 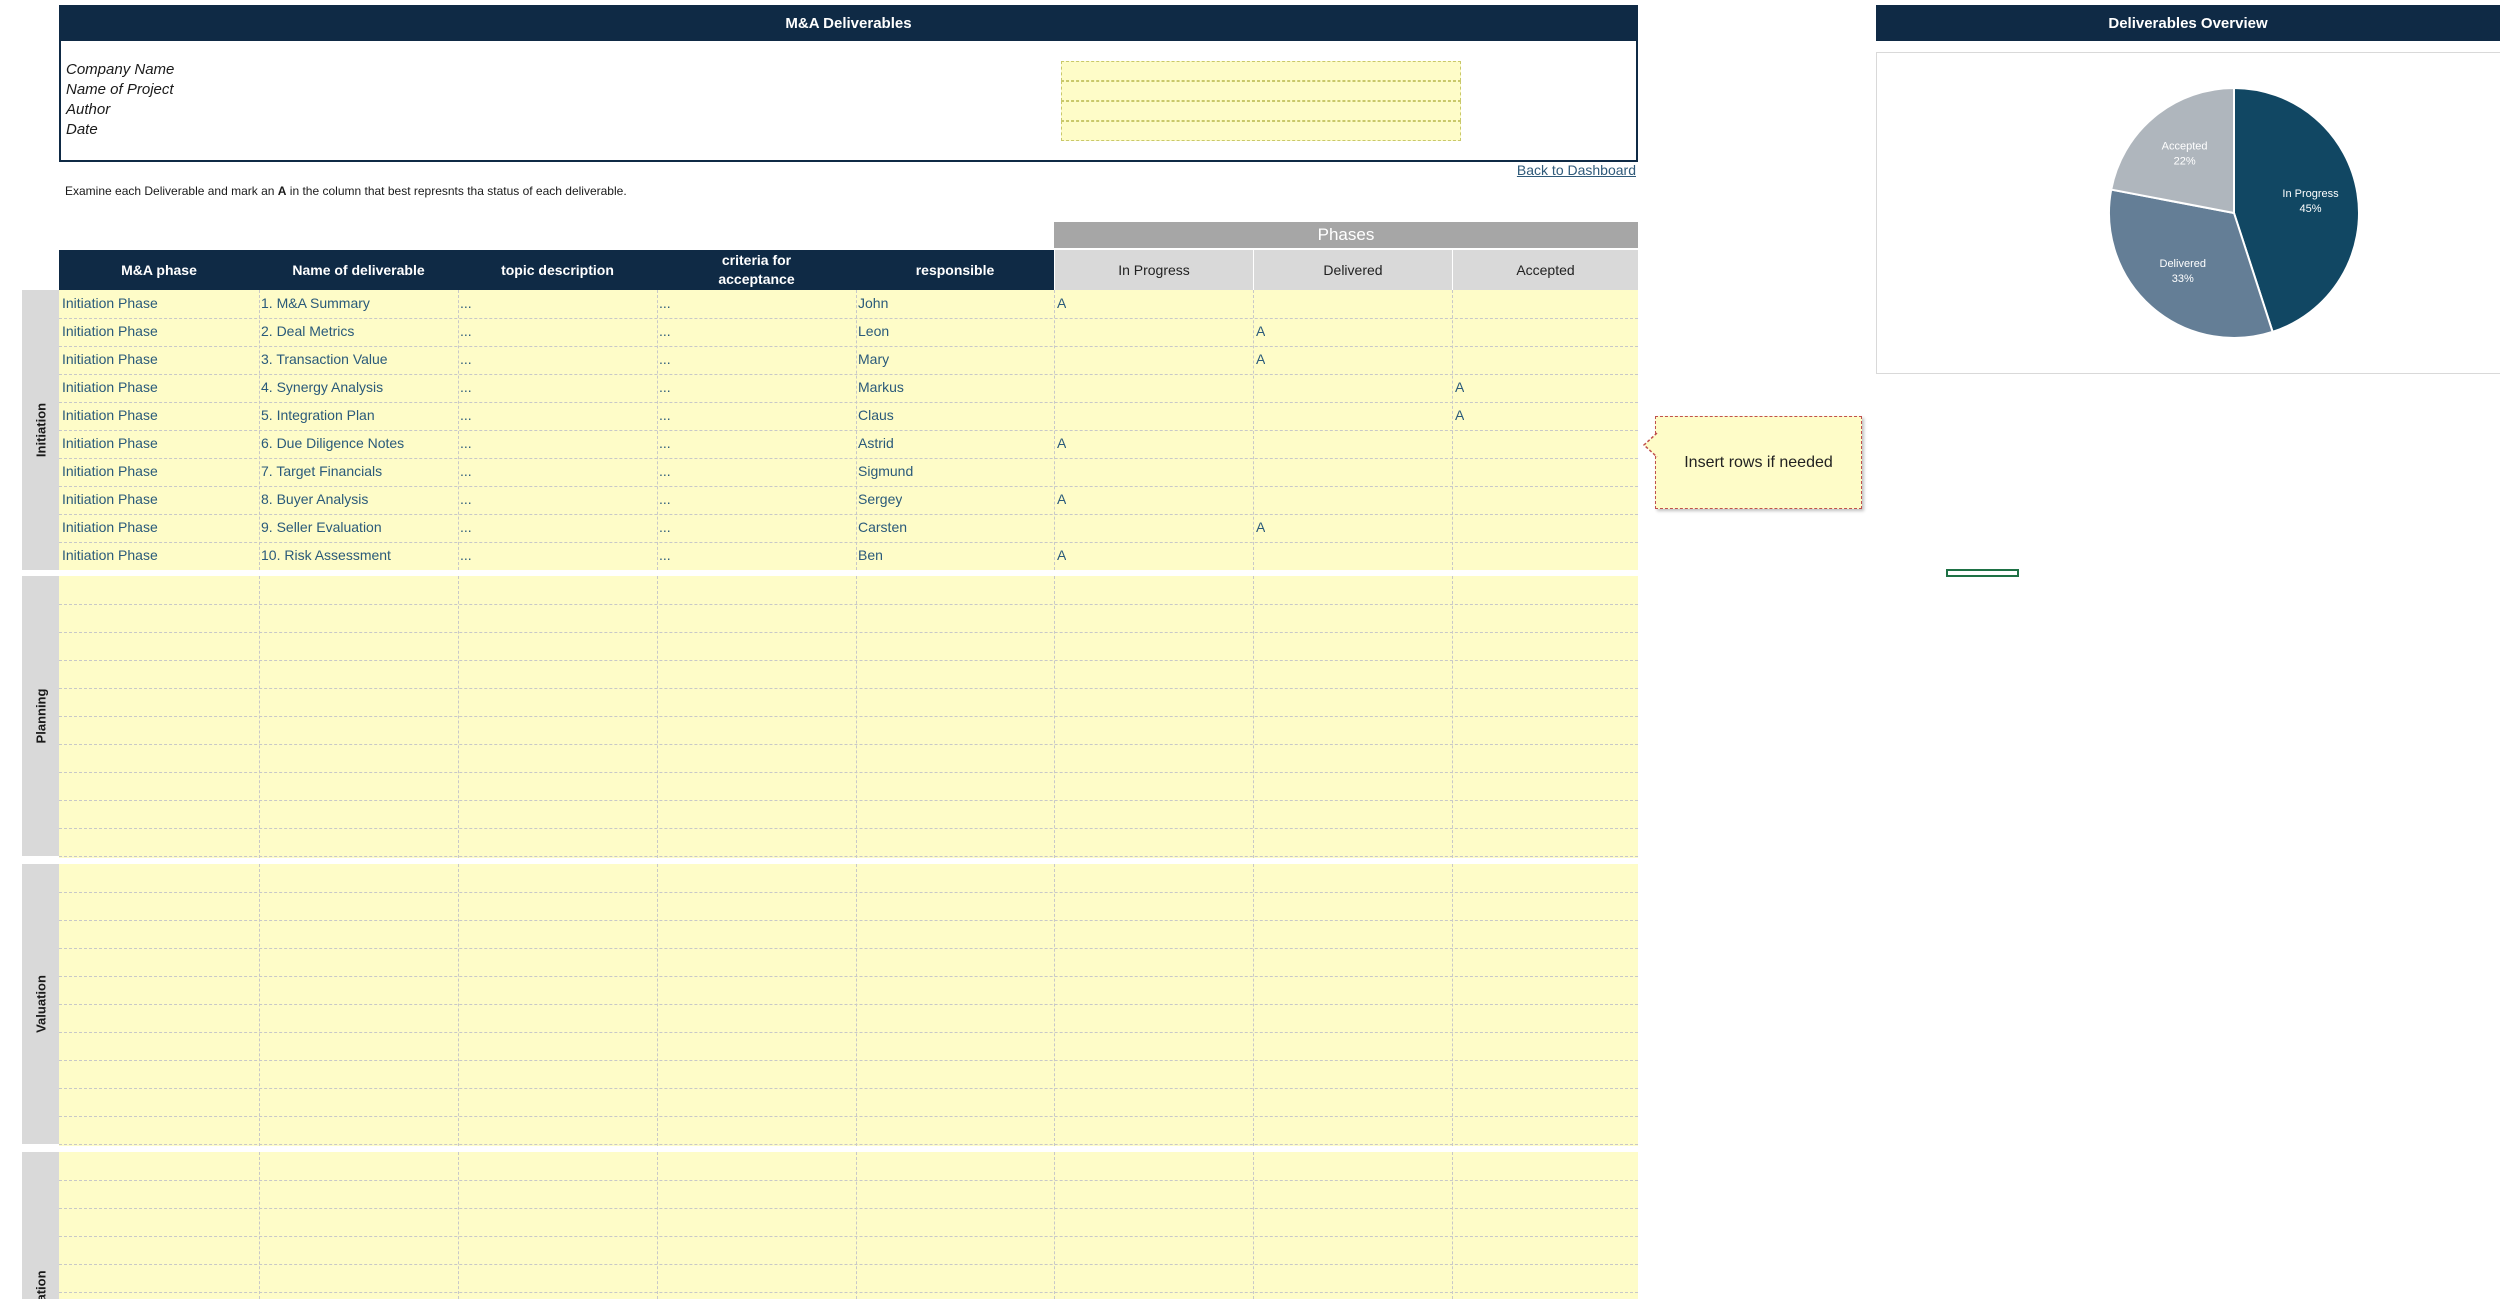 What do you see at coordinates (1346, 234) in the screenshot?
I see `phases-label: Phases` at bounding box center [1346, 234].